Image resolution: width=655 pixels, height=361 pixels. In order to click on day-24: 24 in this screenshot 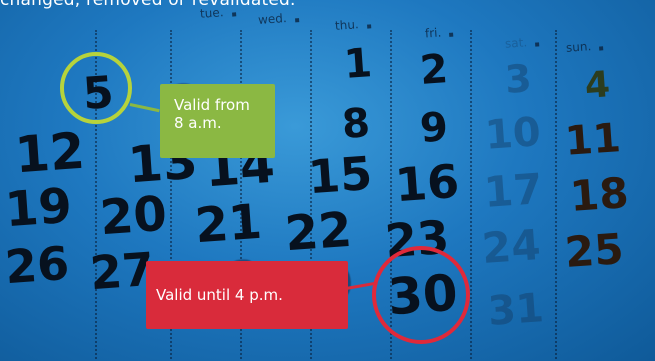, I will do `click(511, 246)`.